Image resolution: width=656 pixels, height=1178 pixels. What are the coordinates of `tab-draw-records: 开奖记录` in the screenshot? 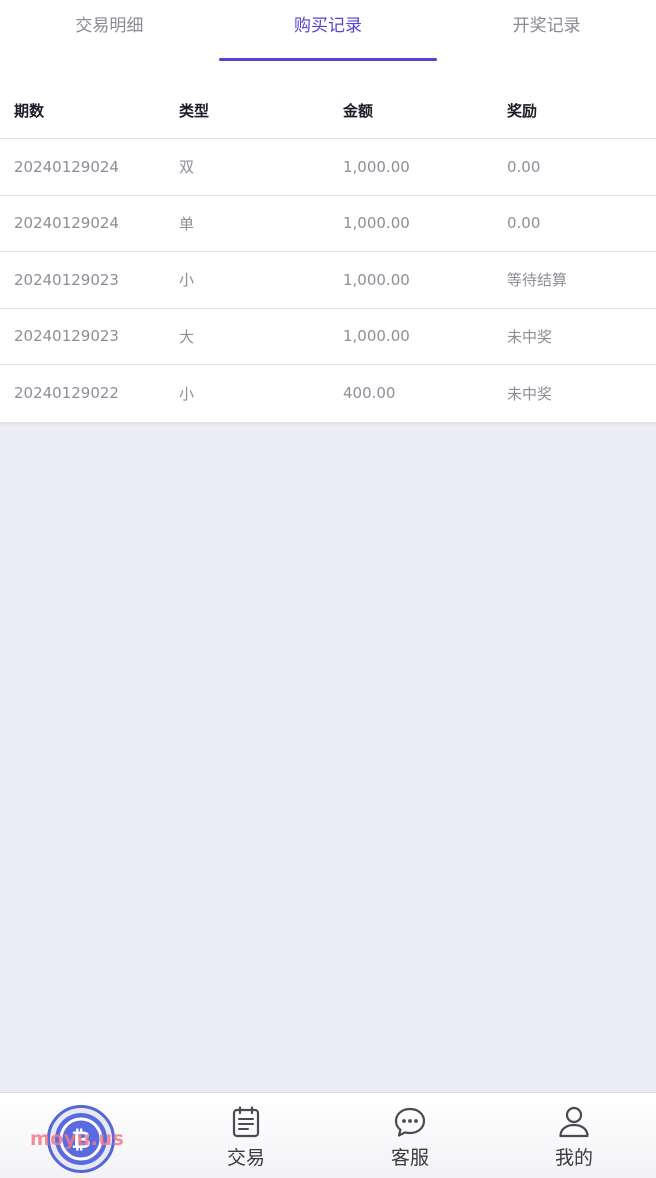 It's located at (546, 31).